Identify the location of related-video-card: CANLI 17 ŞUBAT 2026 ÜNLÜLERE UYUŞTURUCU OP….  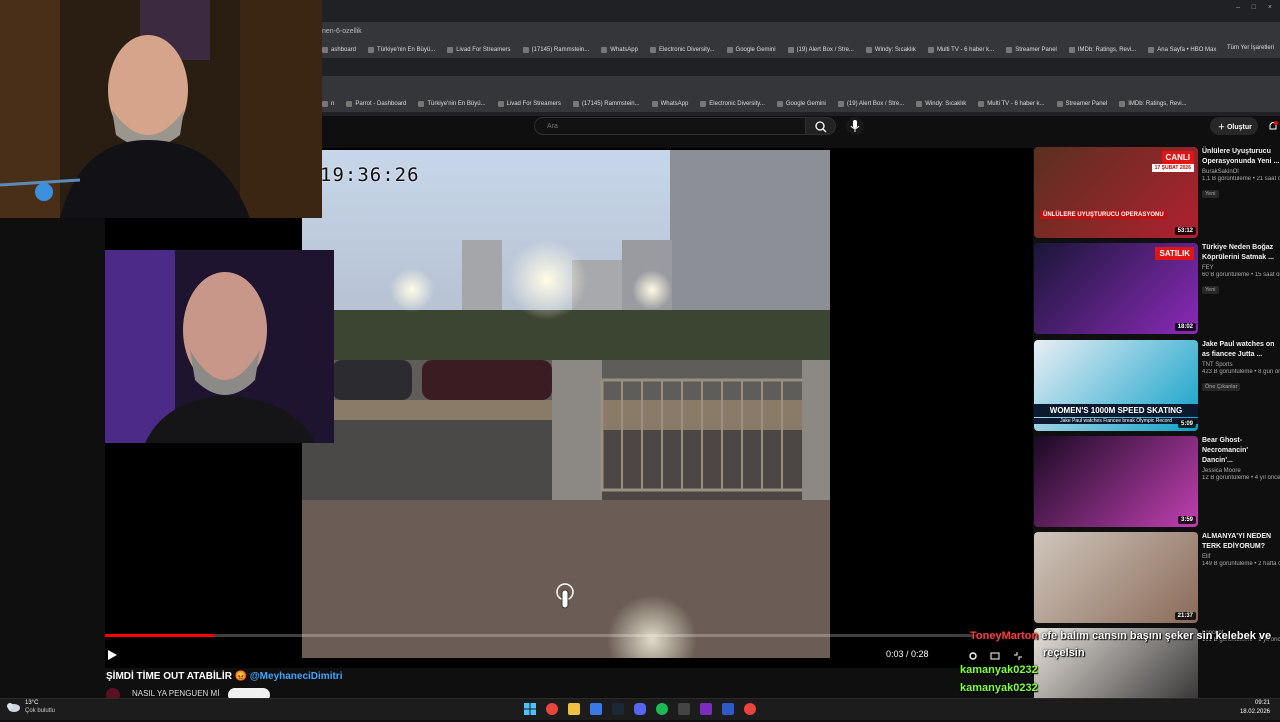
(1156, 194).